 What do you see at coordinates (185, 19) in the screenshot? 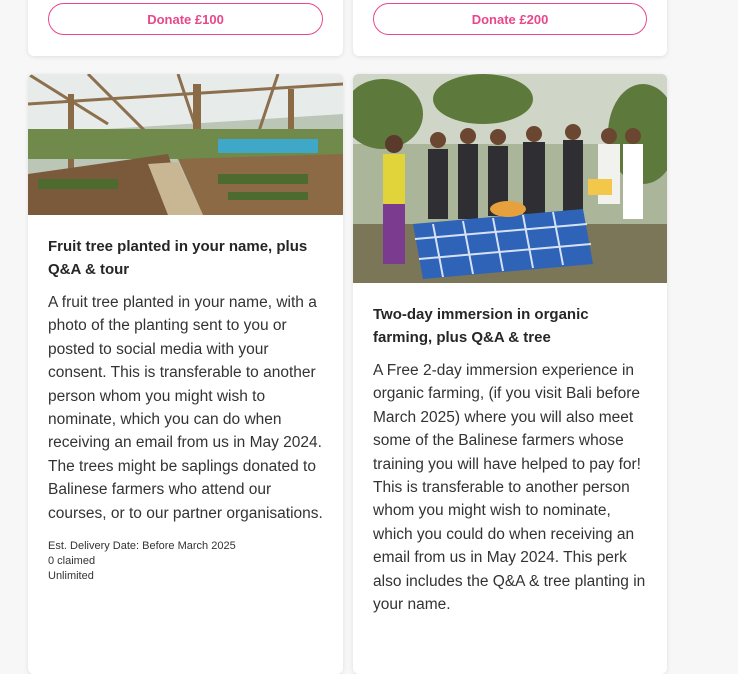
I see `donate-100-button: Donate £100` at bounding box center [185, 19].